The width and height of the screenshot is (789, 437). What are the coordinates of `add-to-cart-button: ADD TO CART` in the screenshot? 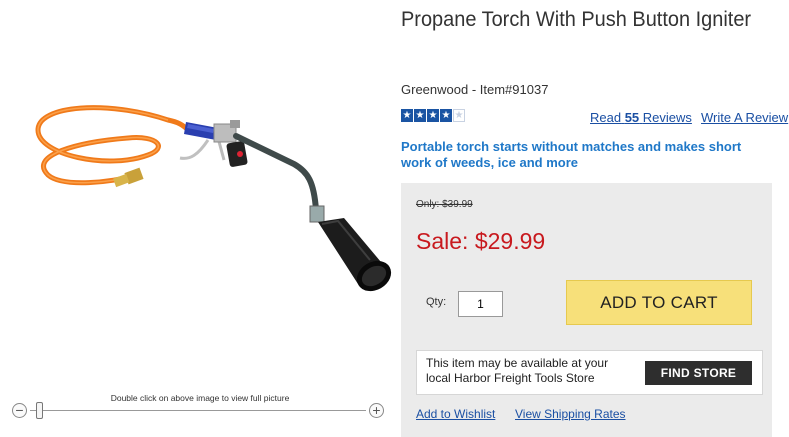 It's located at (659, 302).